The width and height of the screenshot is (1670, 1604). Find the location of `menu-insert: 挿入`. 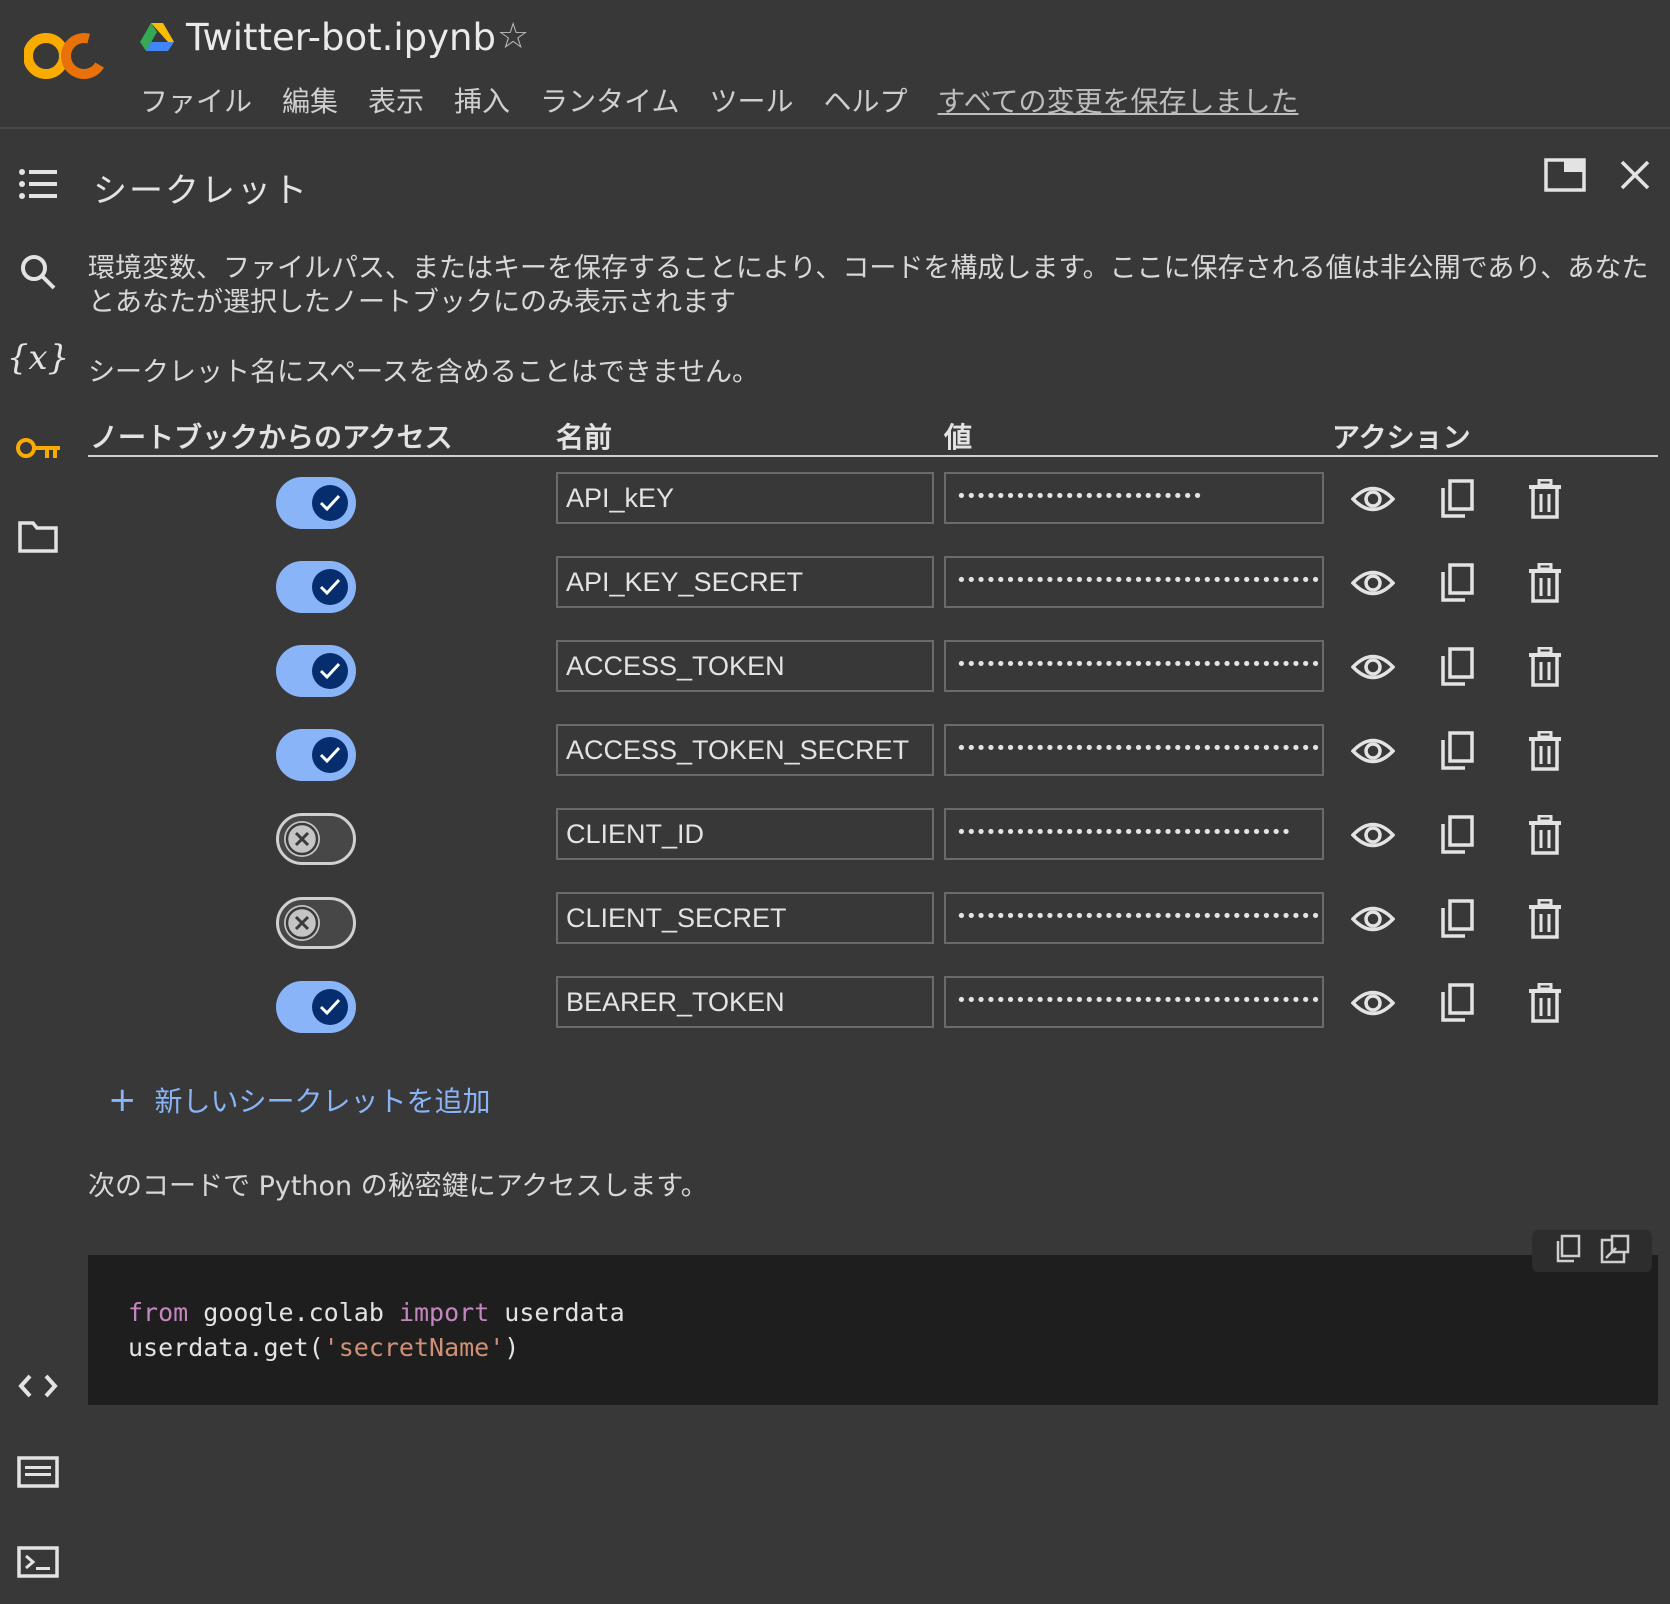

menu-insert: 挿入 is located at coordinates (482, 100).